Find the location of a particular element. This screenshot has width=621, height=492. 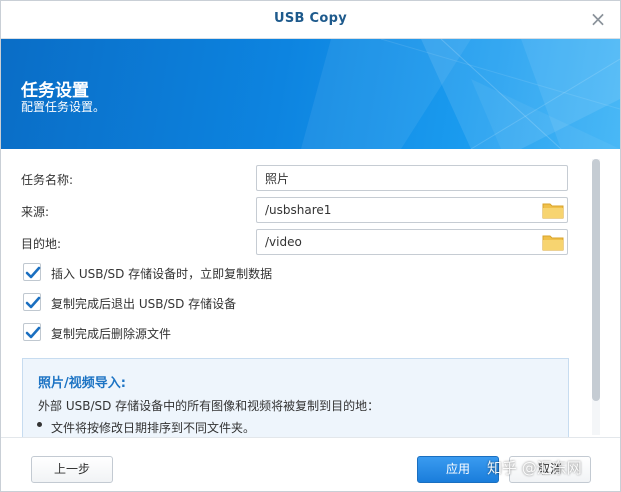

scrollbar-thumb is located at coordinates (596, 280).